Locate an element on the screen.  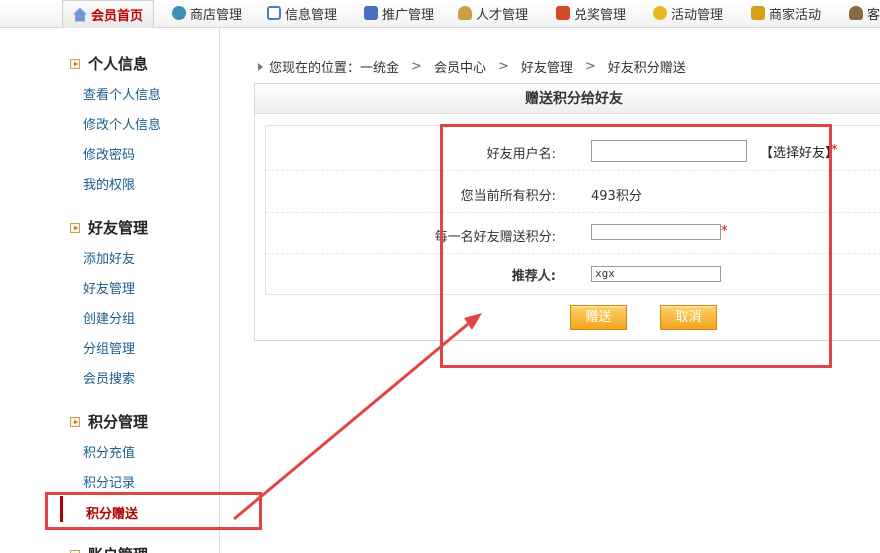
annotation-arrow is located at coordinates (357, 417).